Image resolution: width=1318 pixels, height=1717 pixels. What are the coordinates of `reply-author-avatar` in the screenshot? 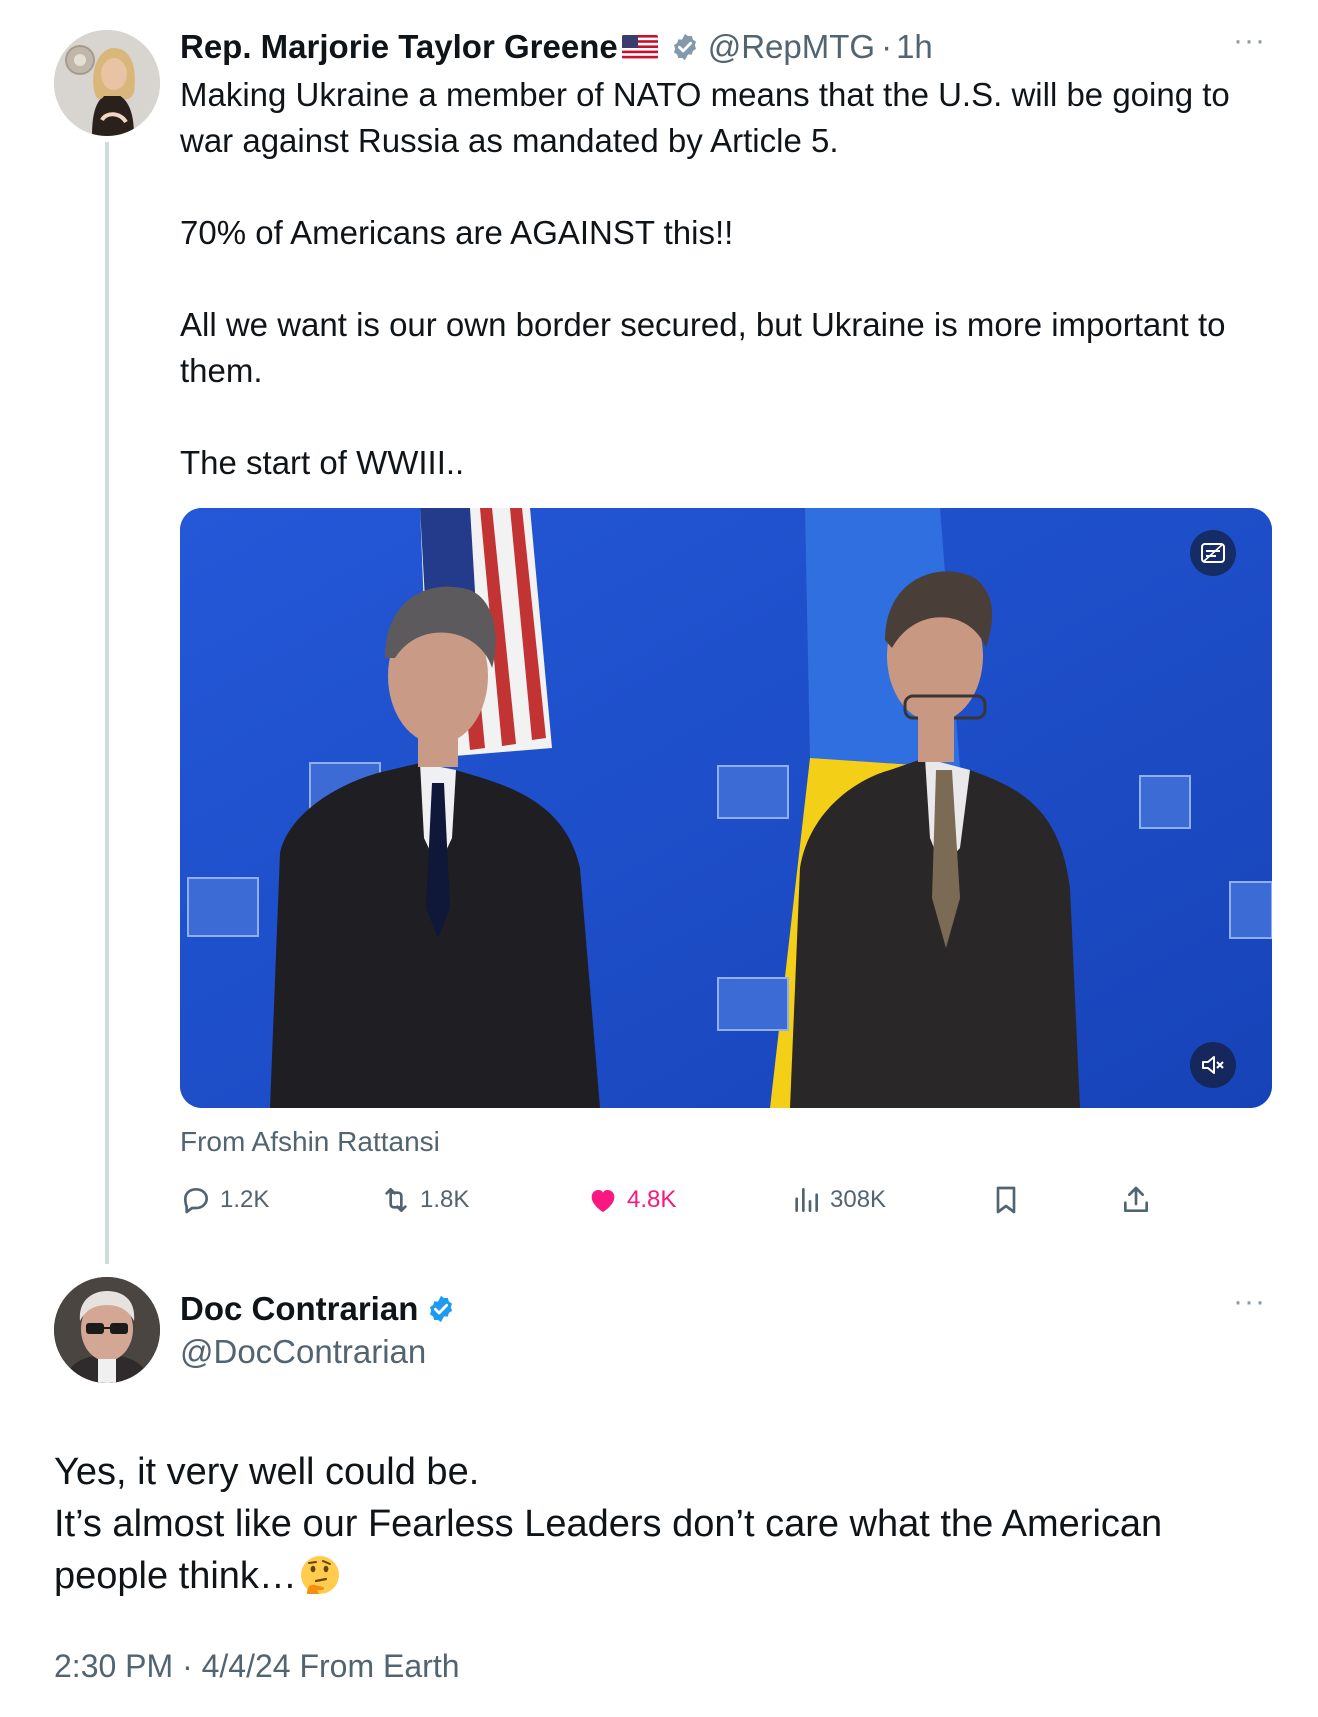 It's located at (107, 1330).